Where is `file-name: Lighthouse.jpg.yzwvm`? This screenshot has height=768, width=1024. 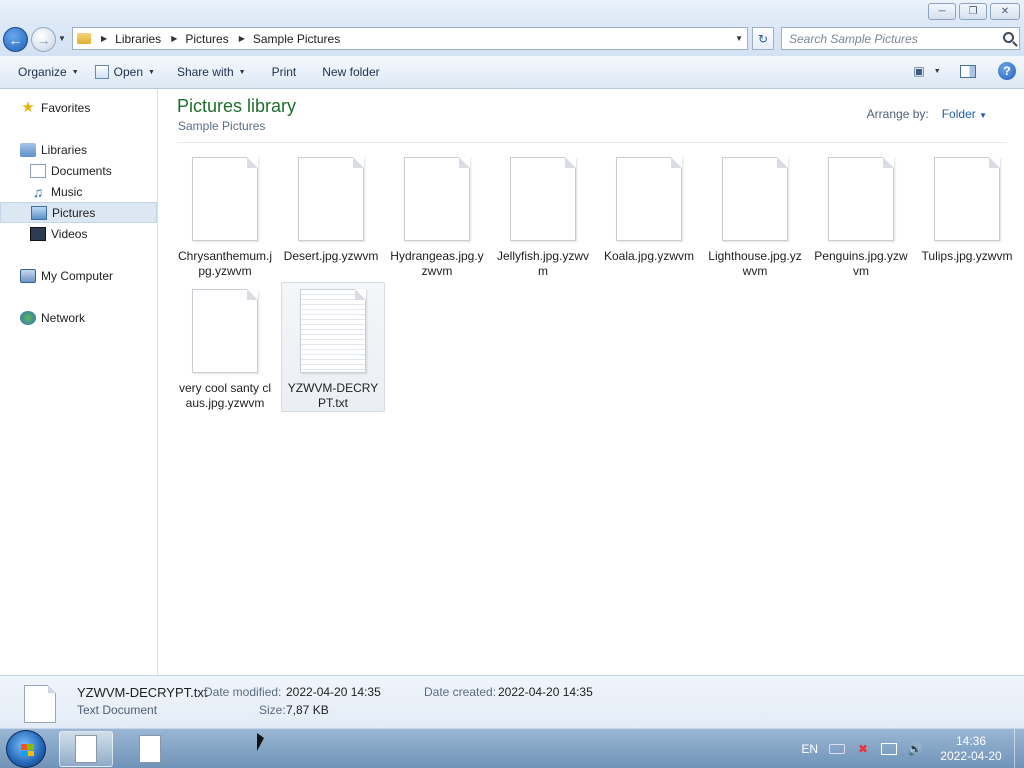 file-name: Lighthouse.jpg.yzwvm is located at coordinates (755, 263).